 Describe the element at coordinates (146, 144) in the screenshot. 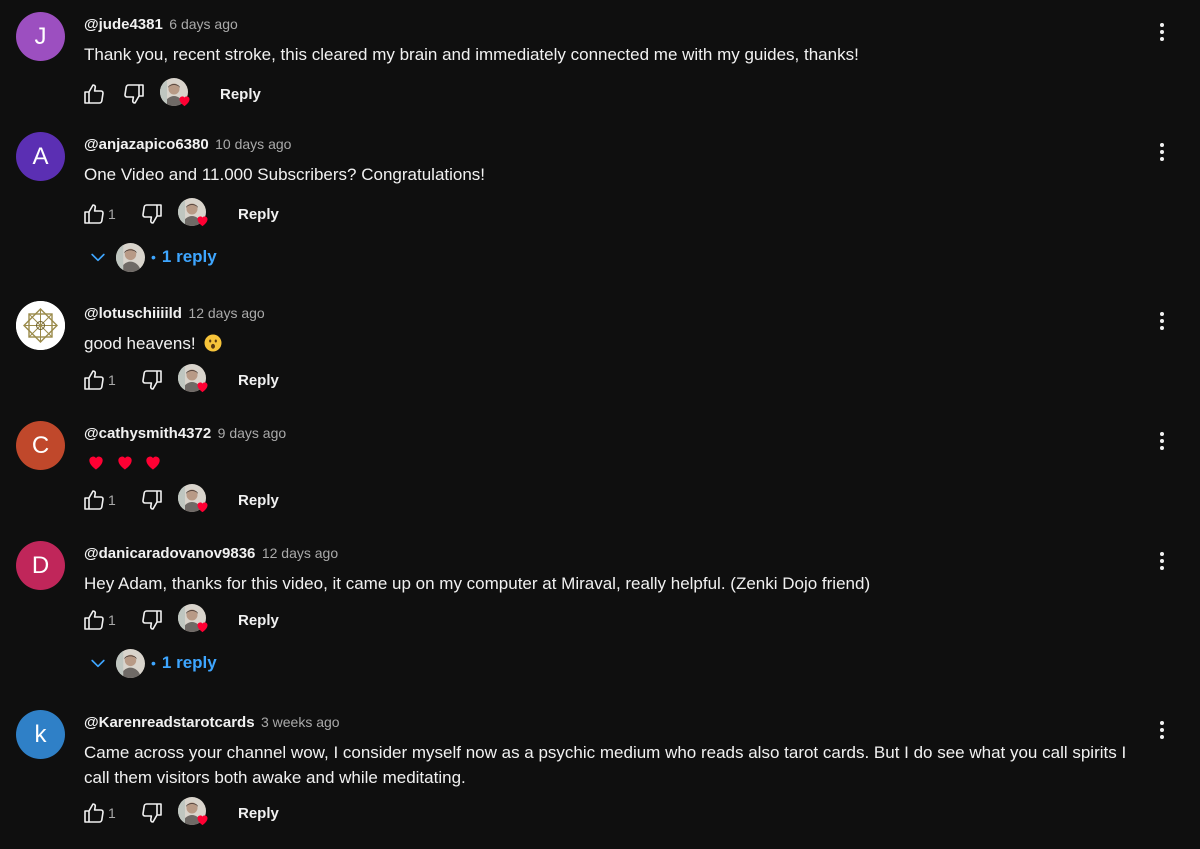

I see `comment-author: @anjazapico6380` at that location.